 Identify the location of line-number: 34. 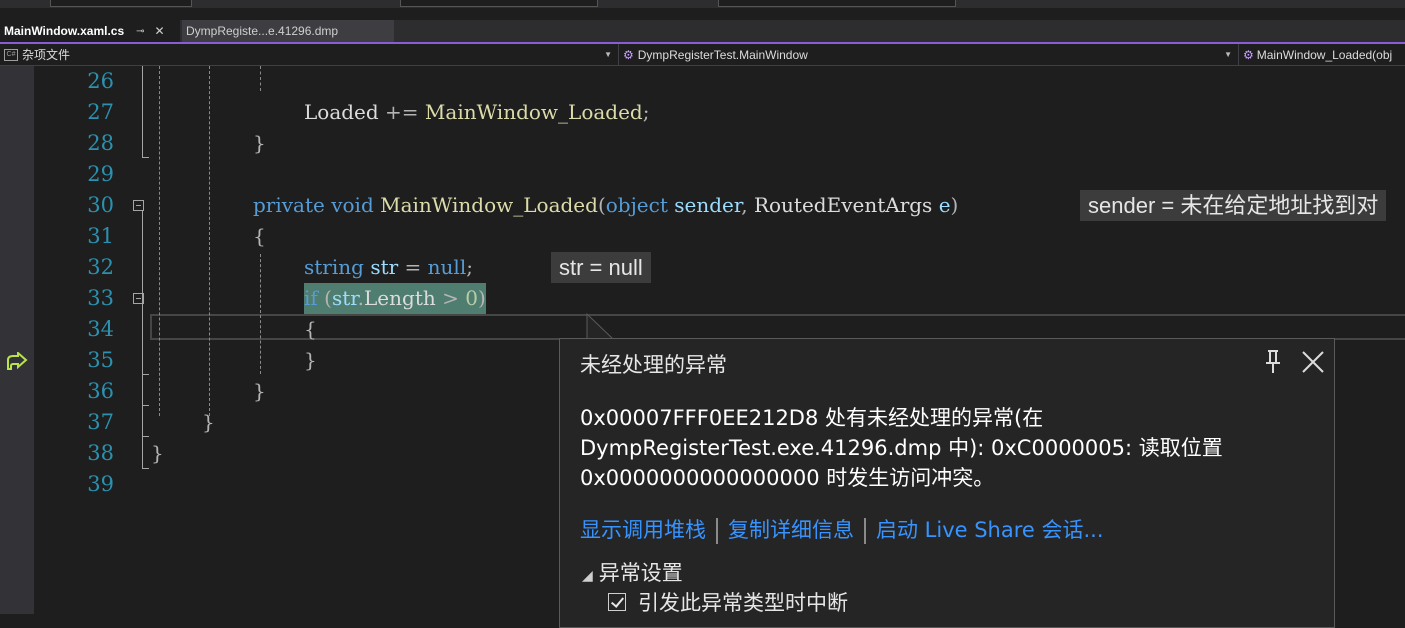
(100, 329).